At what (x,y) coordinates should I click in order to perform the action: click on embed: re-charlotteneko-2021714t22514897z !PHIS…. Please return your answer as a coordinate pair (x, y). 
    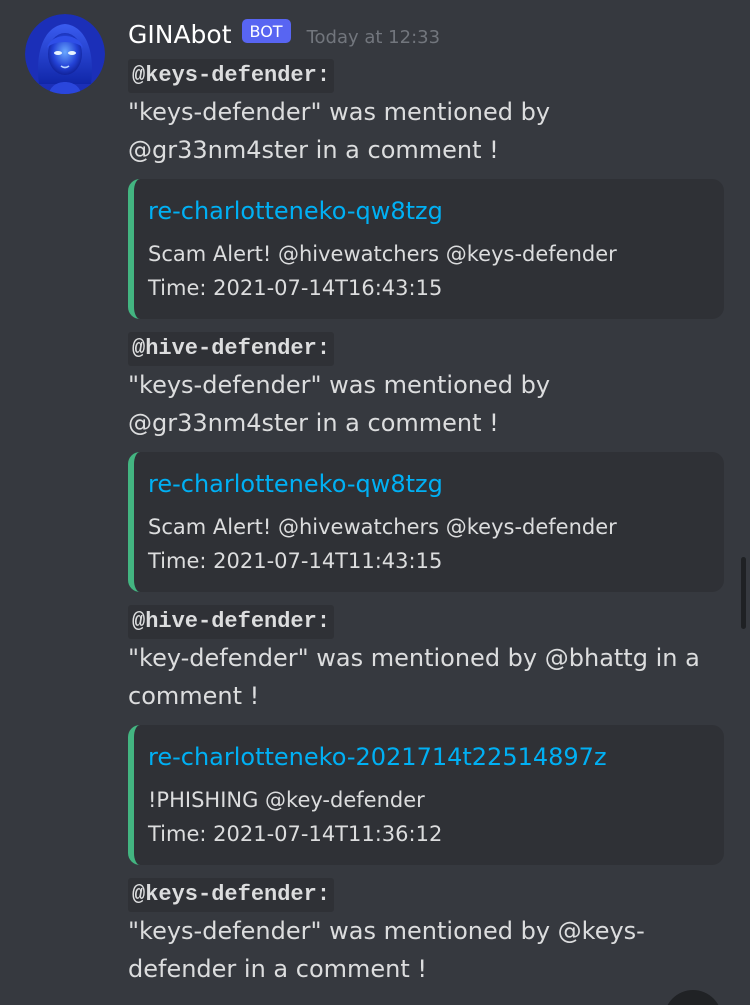
    Looking at the image, I should click on (426, 795).